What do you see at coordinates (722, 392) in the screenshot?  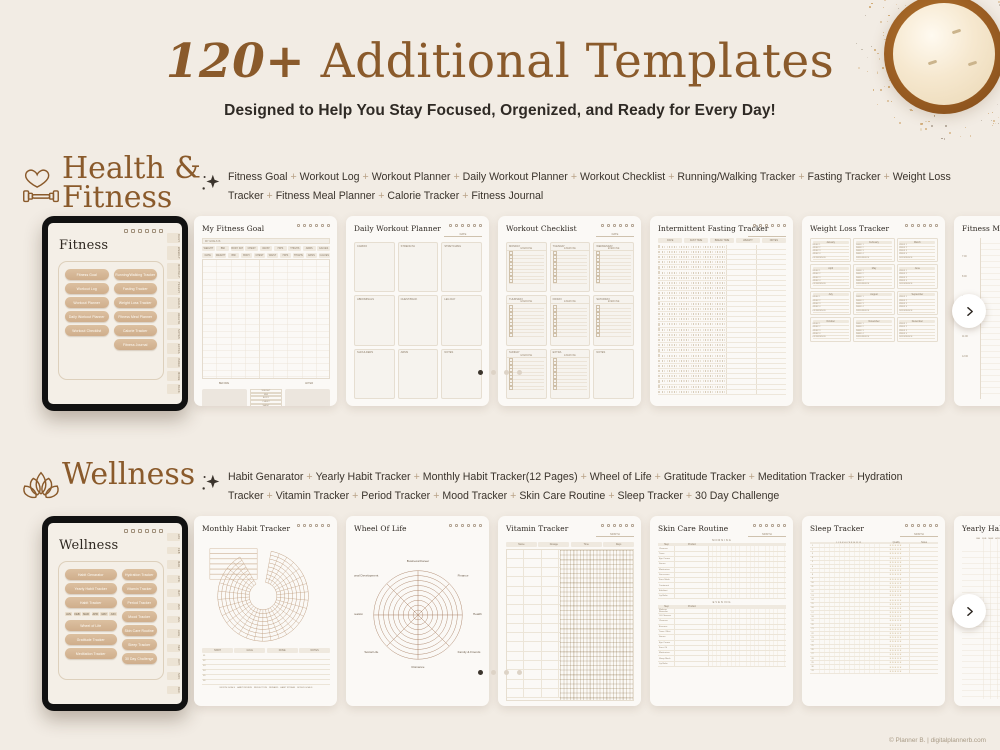 I see `fasting-row` at bounding box center [722, 392].